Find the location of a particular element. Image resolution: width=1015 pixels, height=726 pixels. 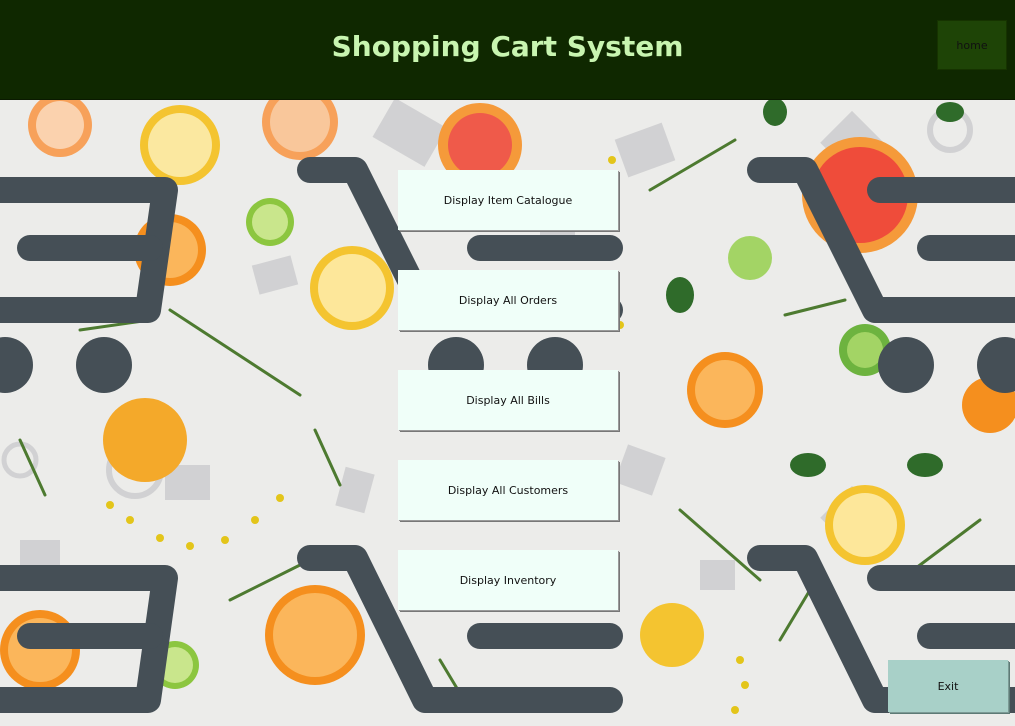

display-all-orders-button: Display All Orders is located at coordinates (508, 300).